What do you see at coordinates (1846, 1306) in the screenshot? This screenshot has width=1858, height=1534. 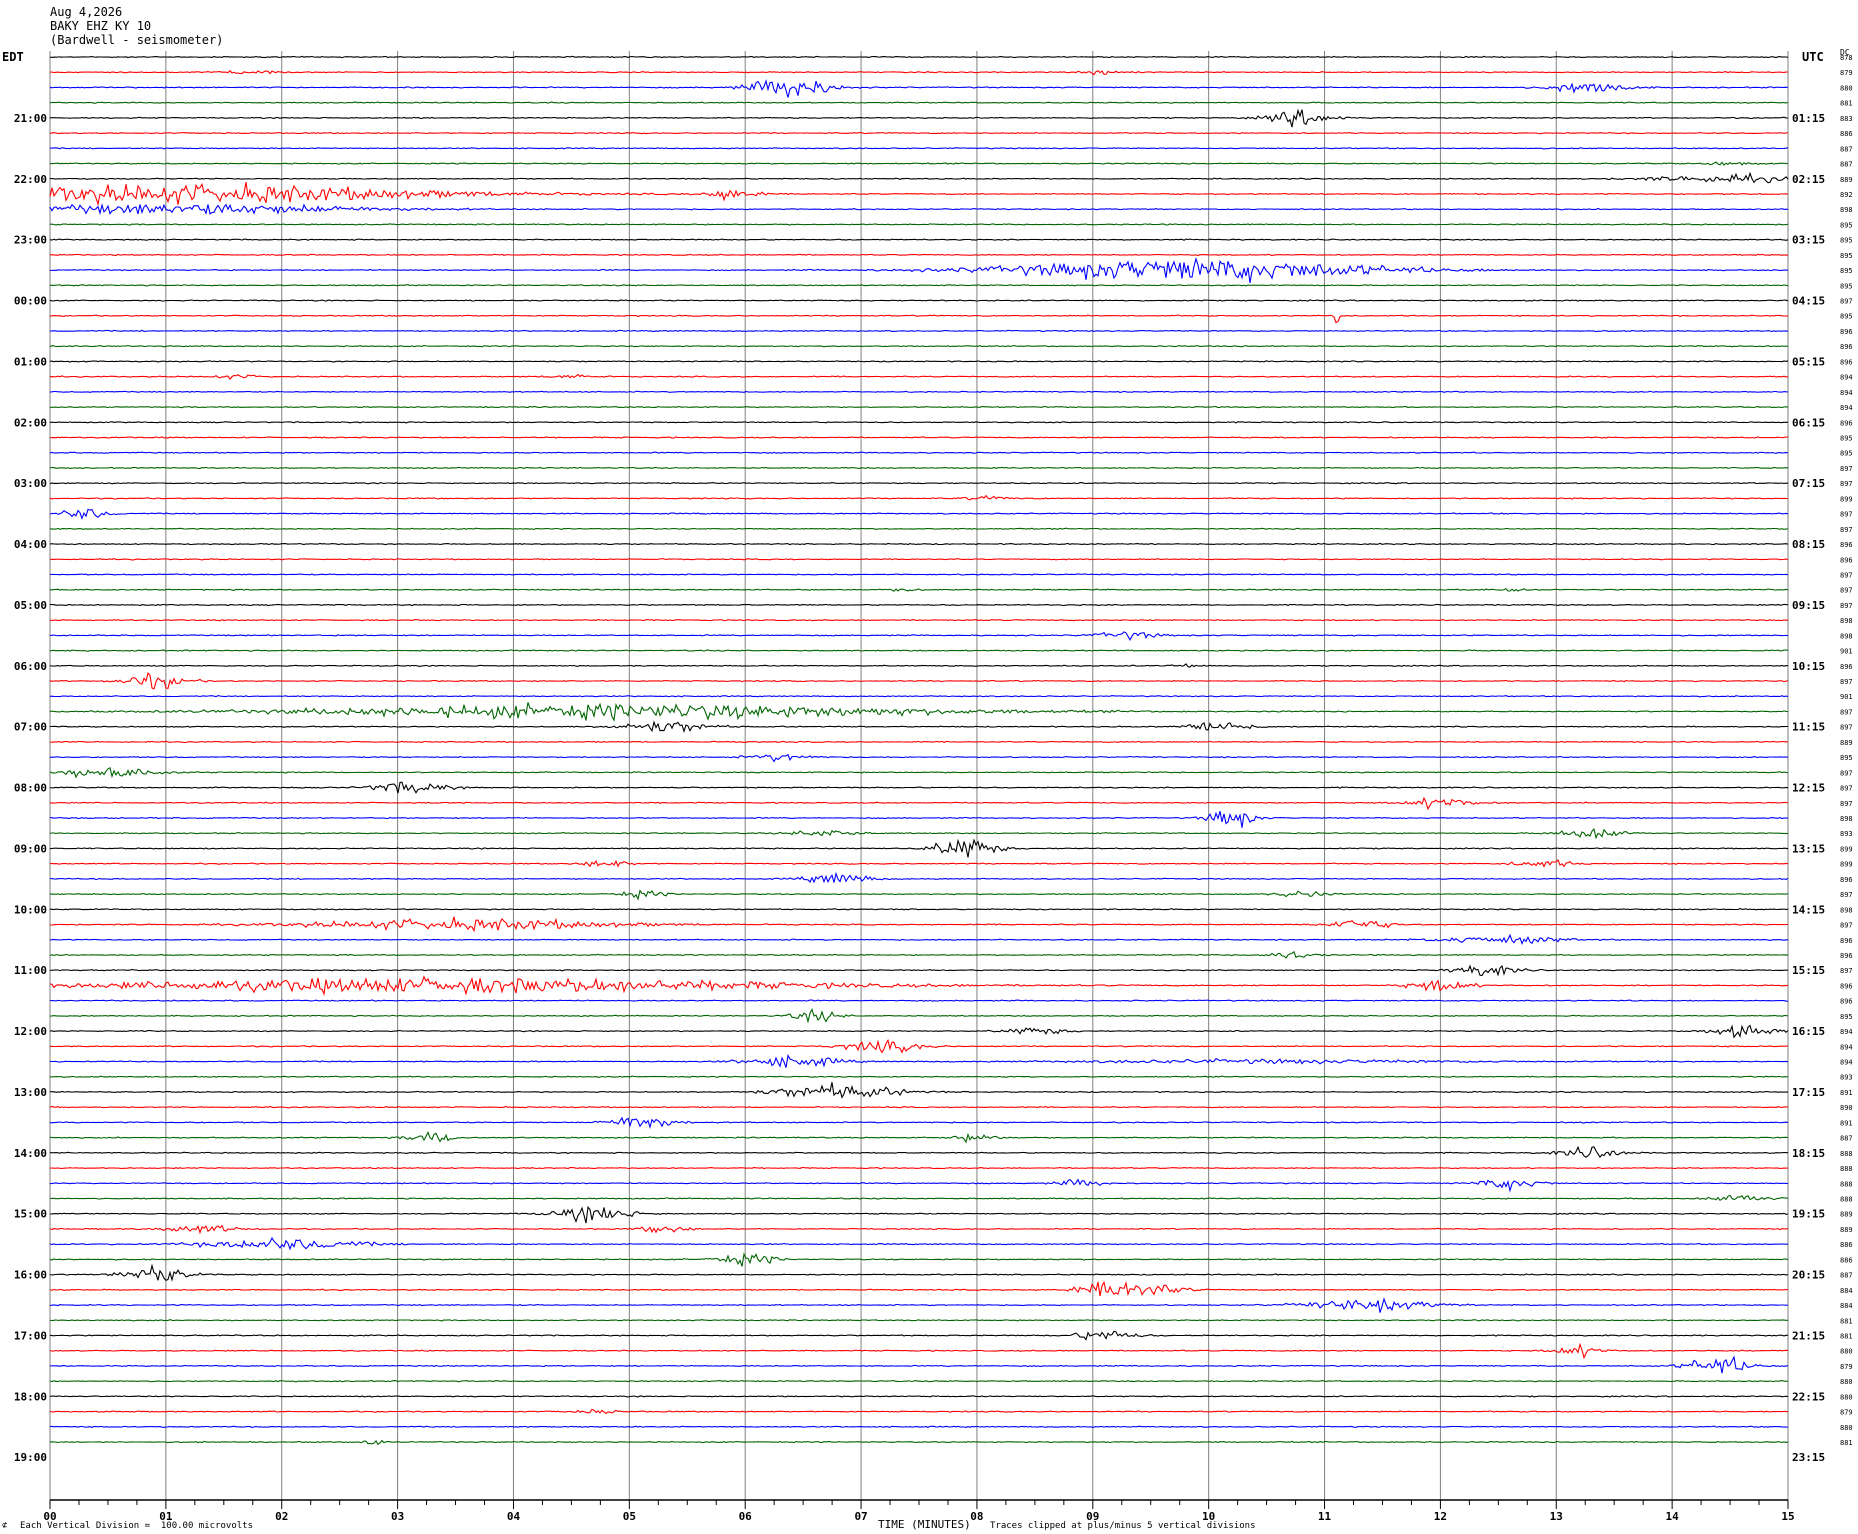 I see `dc-offset-label: 884` at bounding box center [1846, 1306].